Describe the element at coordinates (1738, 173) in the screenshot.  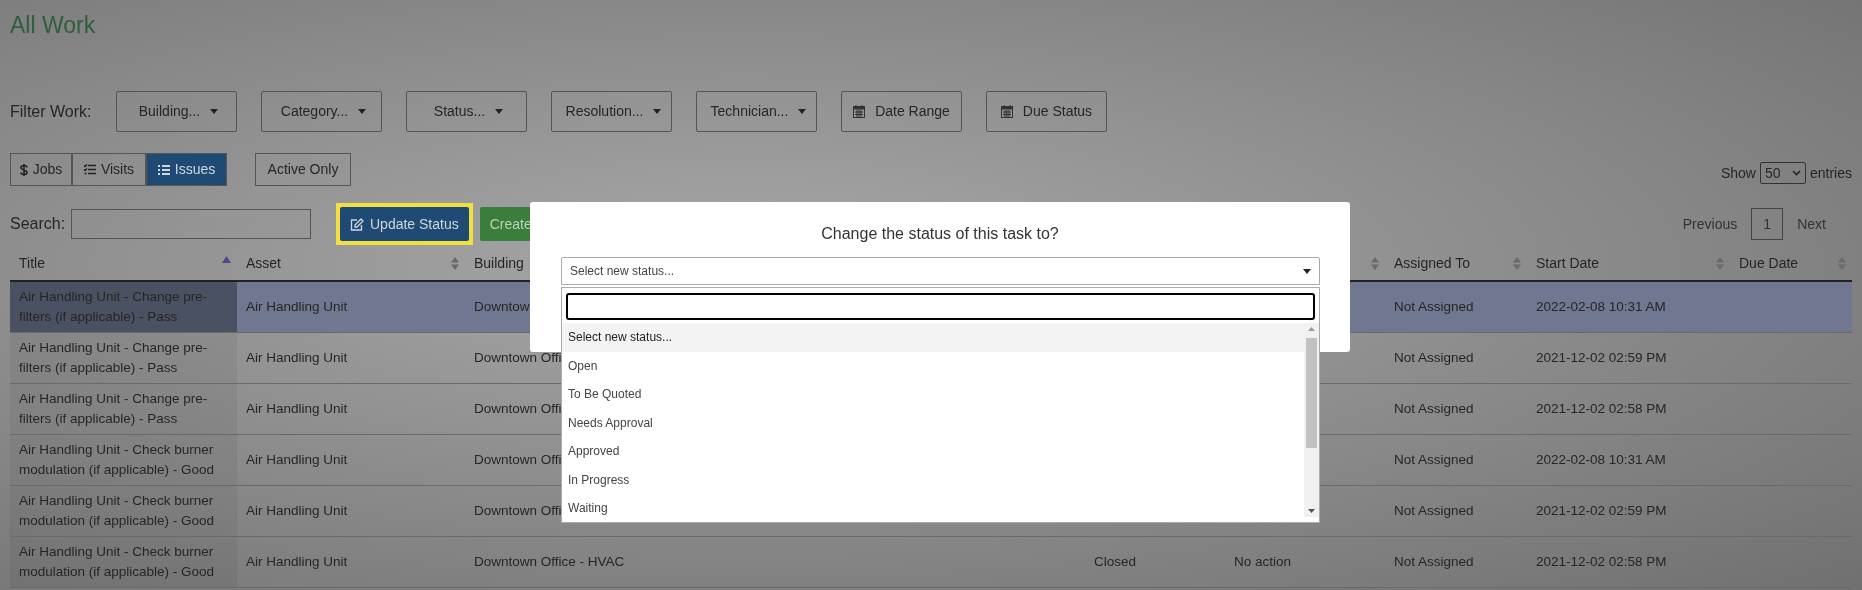
I see `show-label: Show` at that location.